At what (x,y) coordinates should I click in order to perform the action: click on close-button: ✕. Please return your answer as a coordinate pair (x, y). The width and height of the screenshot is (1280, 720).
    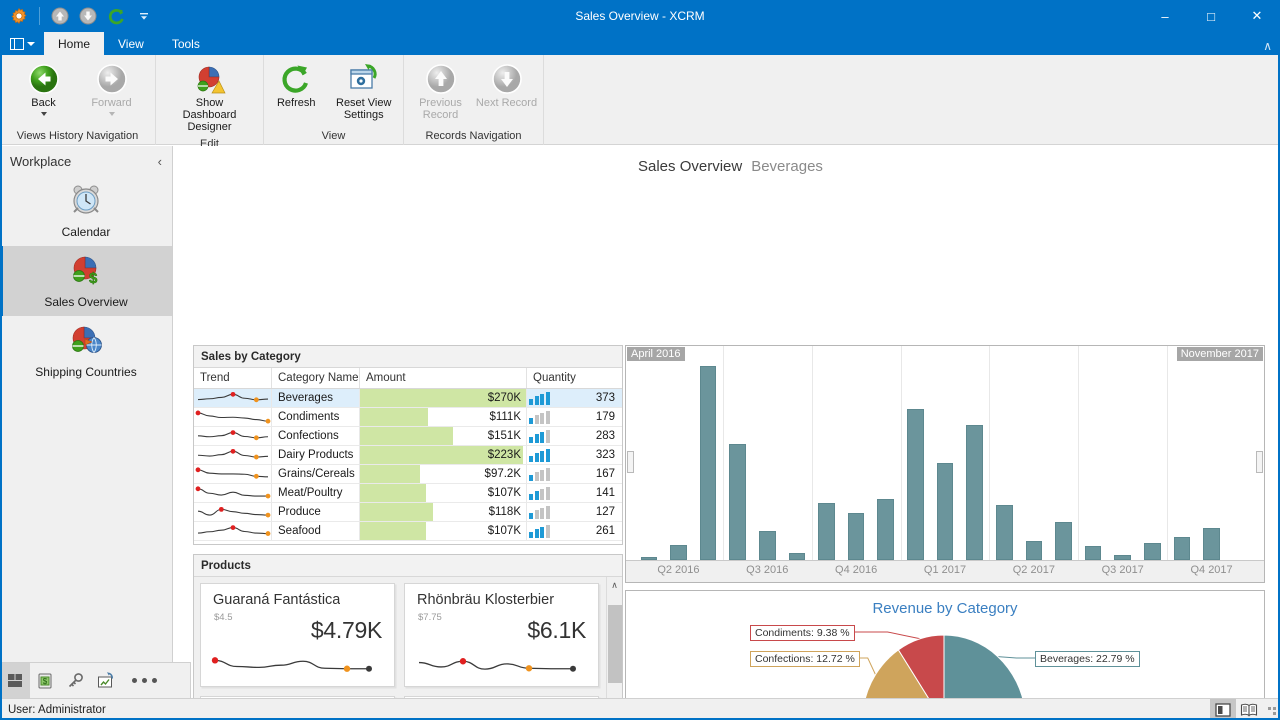
    Looking at the image, I should click on (1257, 16).